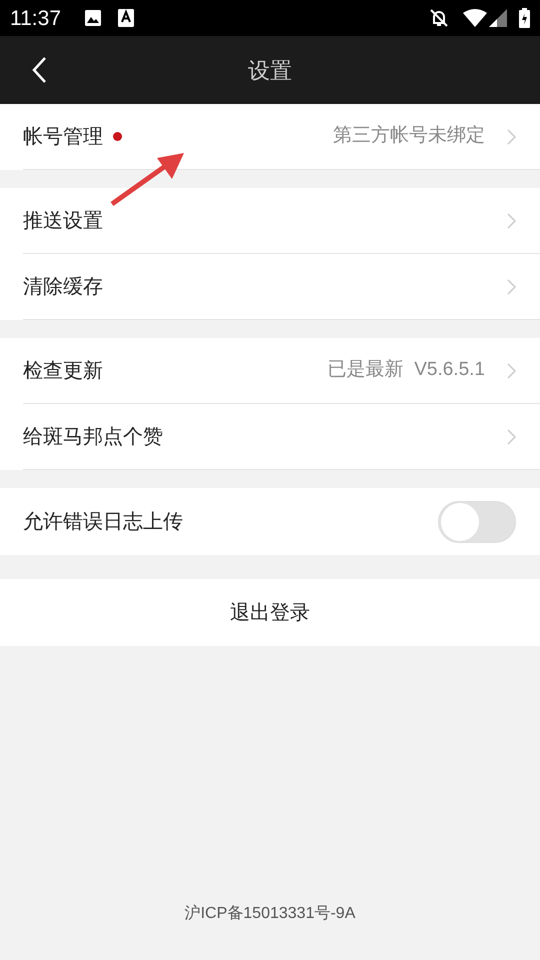  What do you see at coordinates (63, 371) in the screenshot?
I see `row-label: 检查更新` at bounding box center [63, 371].